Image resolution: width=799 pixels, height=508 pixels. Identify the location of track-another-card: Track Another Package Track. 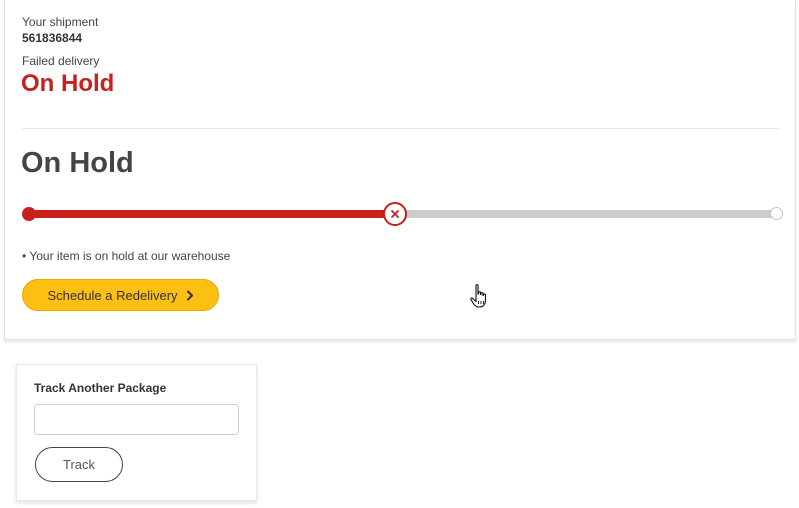
(136, 432).